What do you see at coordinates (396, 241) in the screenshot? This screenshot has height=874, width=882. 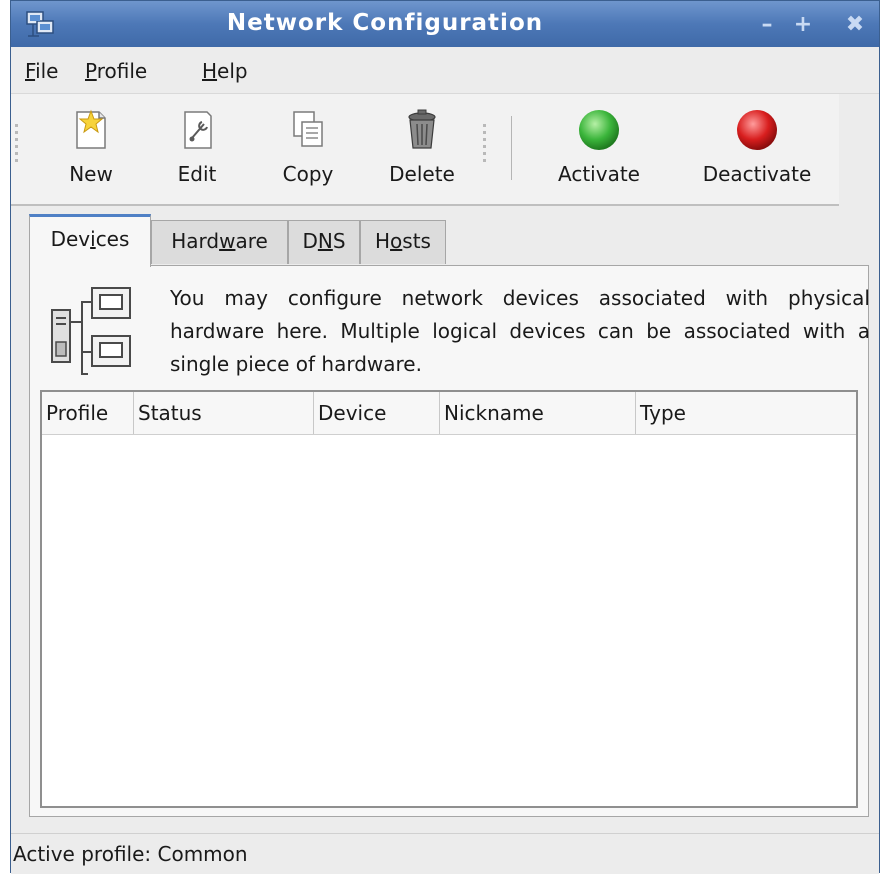 I see `tab-hosts-mnemonic: o` at bounding box center [396, 241].